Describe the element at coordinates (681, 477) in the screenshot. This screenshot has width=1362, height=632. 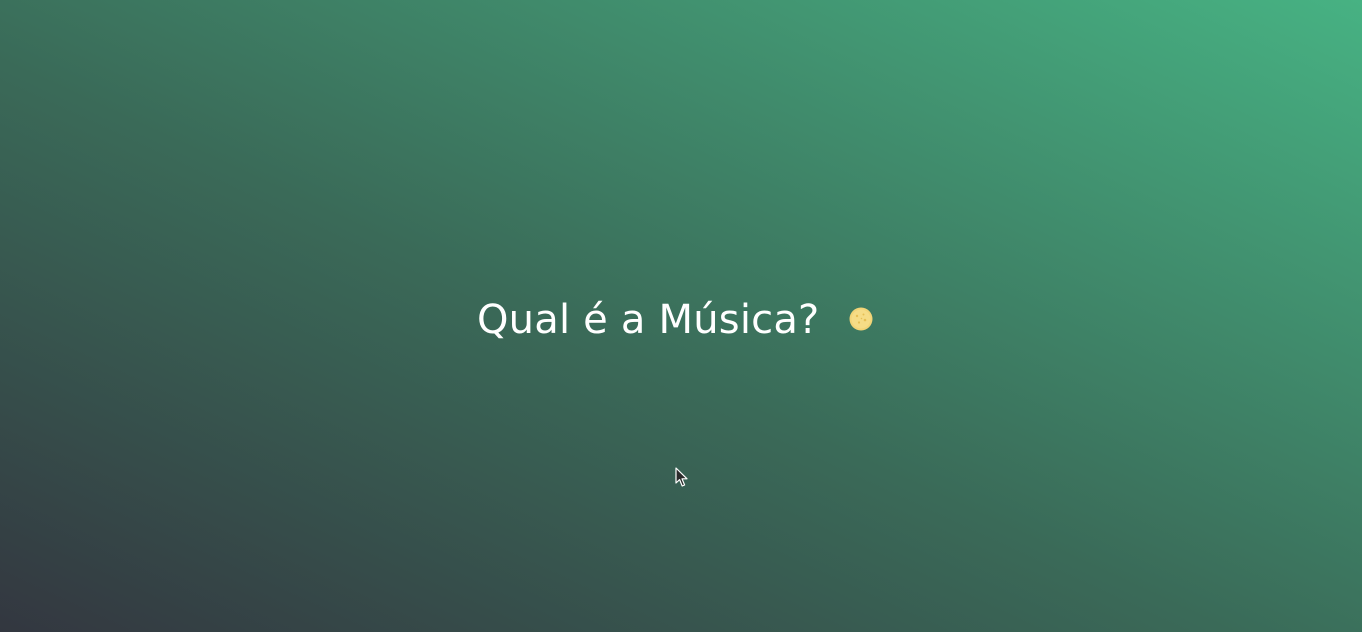
I see `mouse-cursor-icon` at that location.